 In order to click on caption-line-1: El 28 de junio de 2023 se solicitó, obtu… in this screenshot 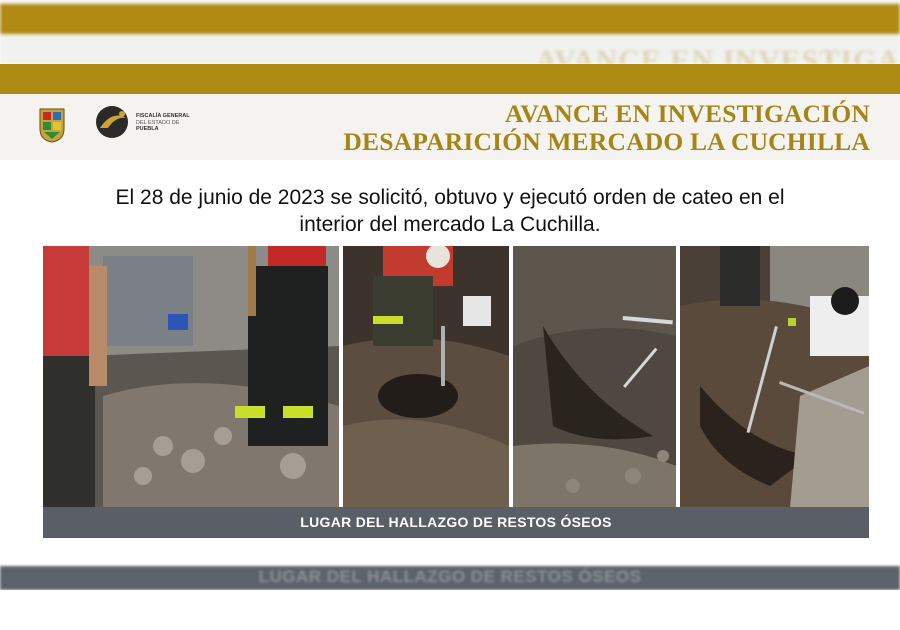, I will do `click(450, 197)`.